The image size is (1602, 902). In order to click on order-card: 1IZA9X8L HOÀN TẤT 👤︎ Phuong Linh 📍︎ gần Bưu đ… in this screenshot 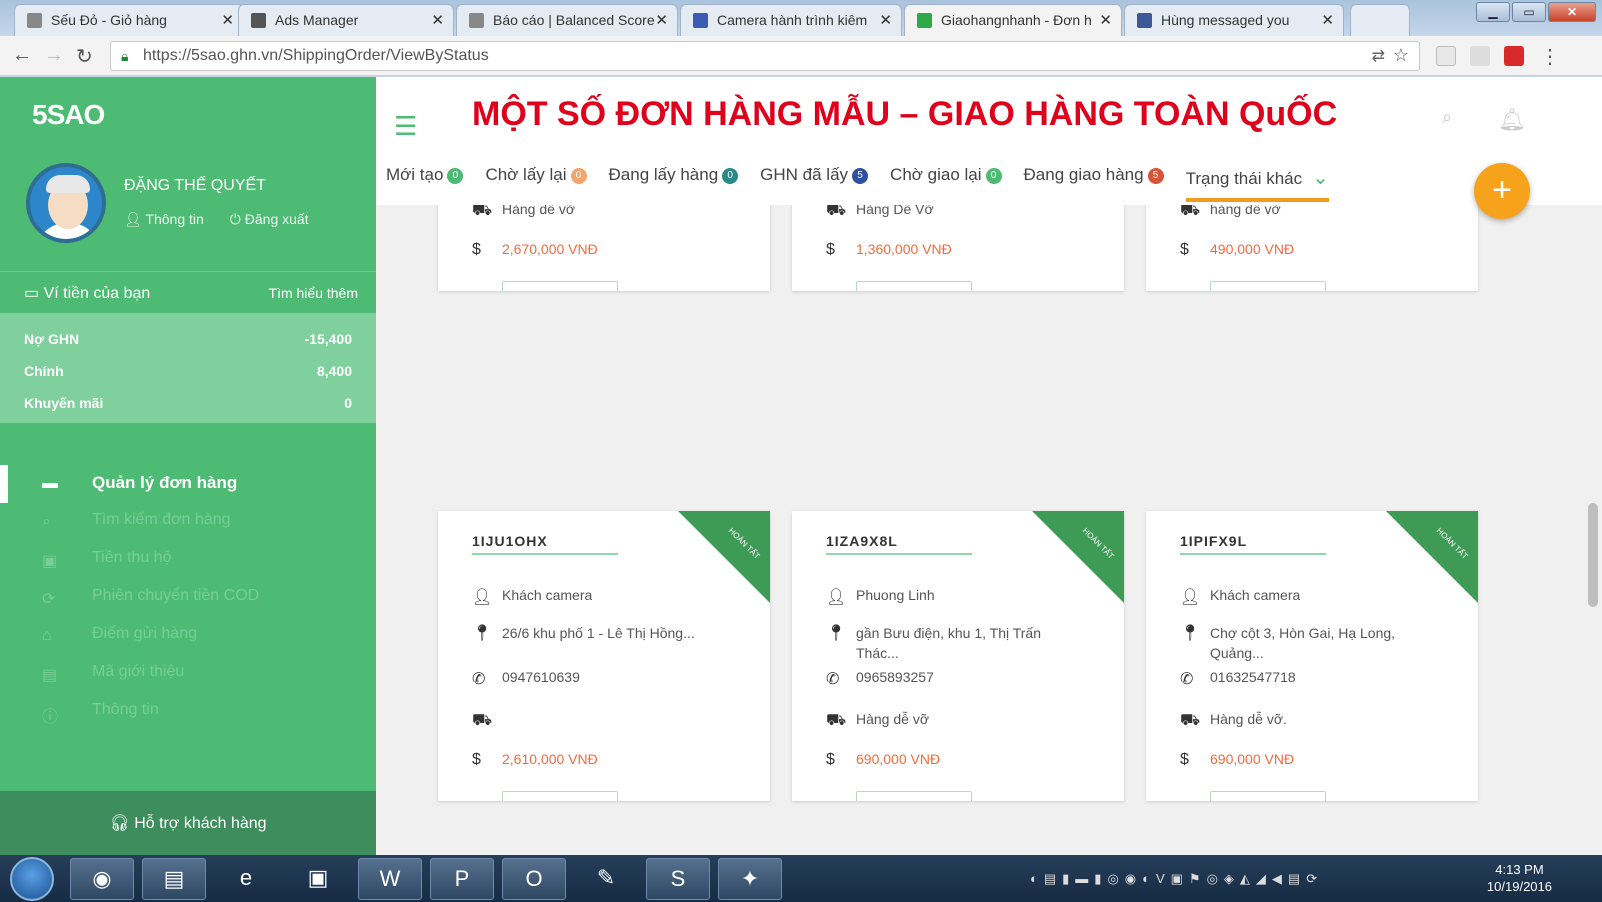, I will do `click(958, 656)`.